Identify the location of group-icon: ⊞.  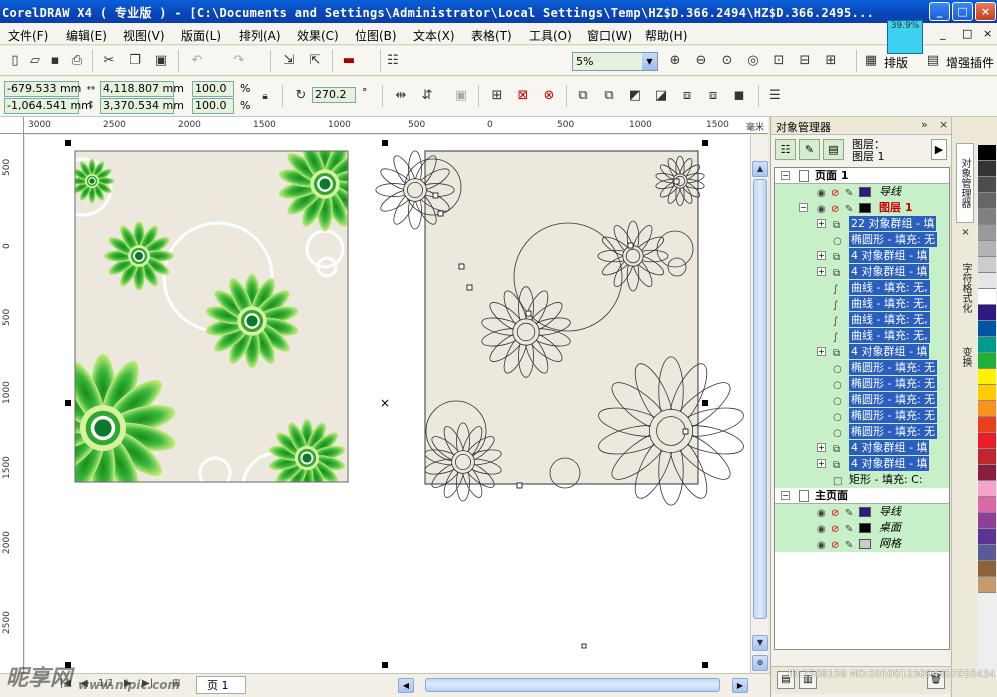
(497, 96).